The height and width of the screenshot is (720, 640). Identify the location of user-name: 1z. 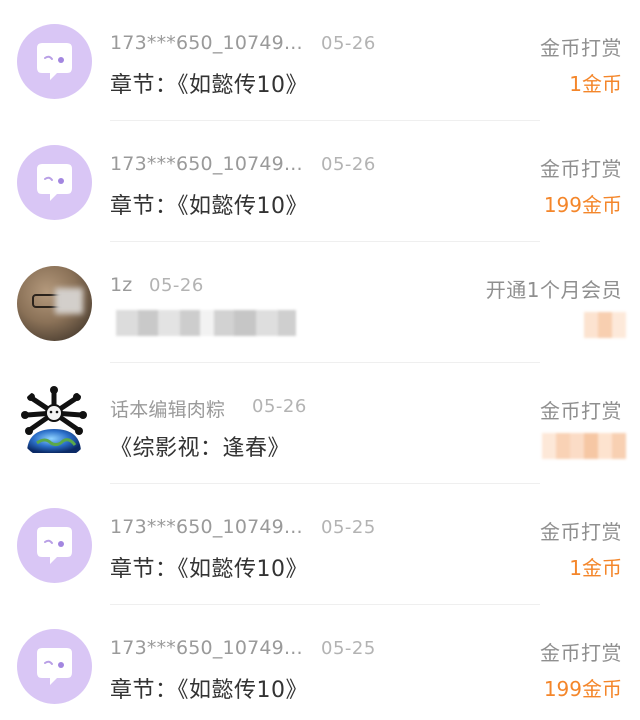
(121, 285).